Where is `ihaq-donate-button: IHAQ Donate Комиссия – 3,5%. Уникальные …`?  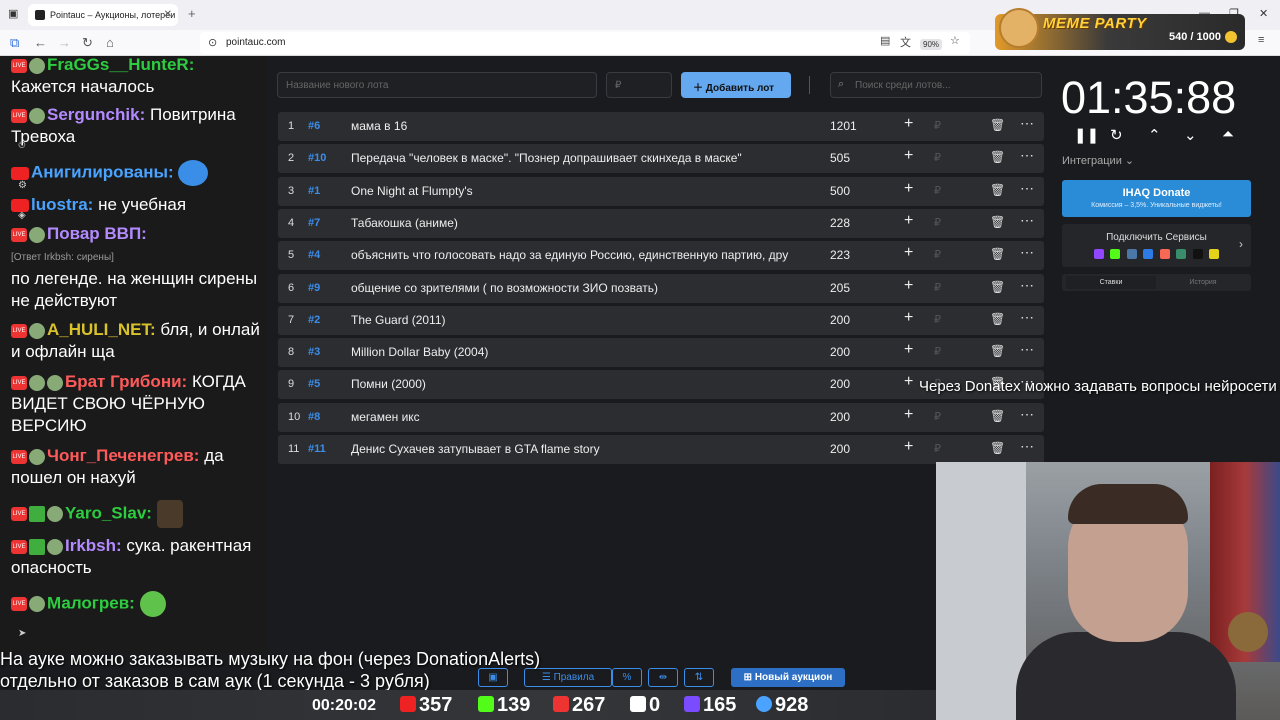 ihaq-donate-button: IHAQ Donate Комиссия – 3,5%. Уникальные … is located at coordinates (1156, 198).